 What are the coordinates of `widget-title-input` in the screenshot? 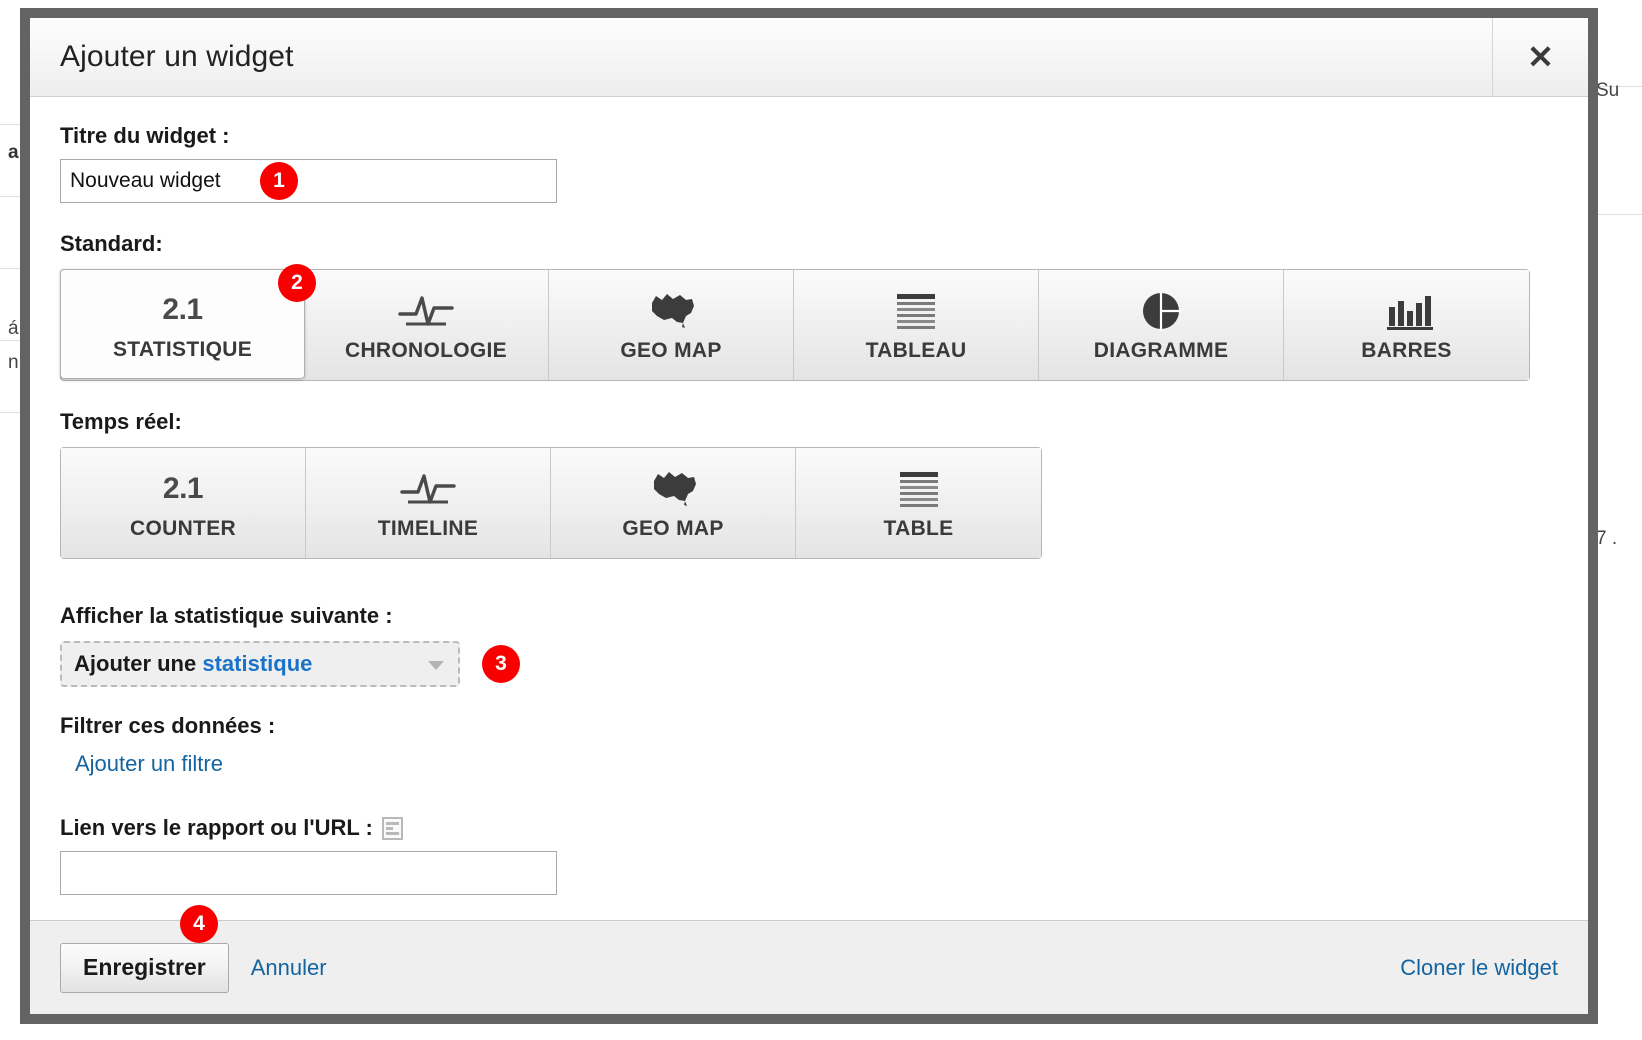 It's located at (308, 181).